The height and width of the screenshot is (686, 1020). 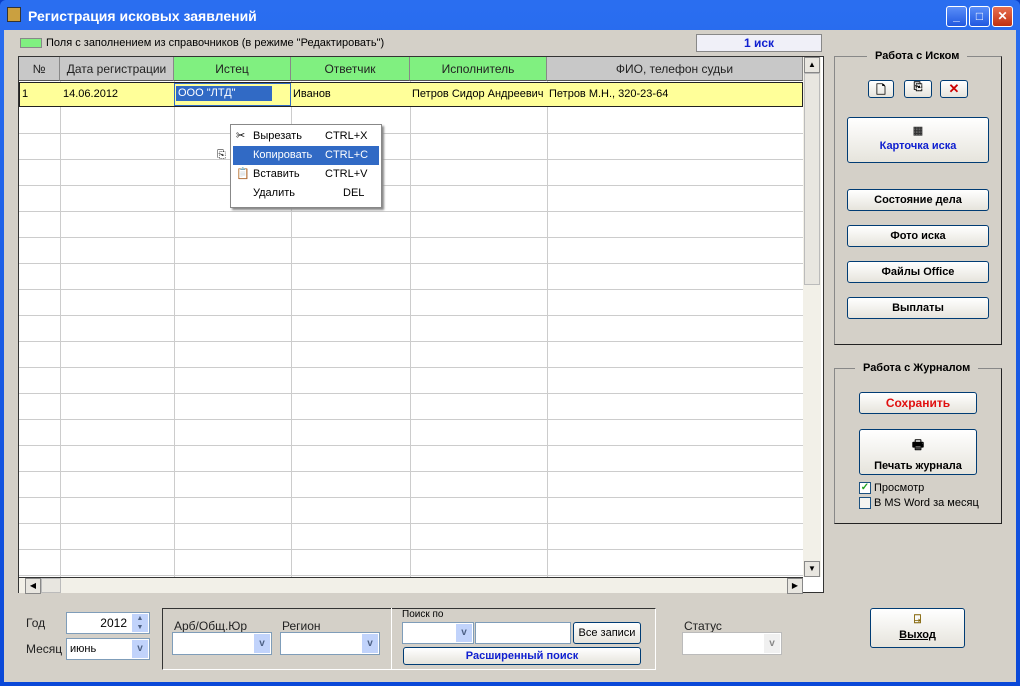 What do you see at coordinates (232, 69) in the screenshot?
I see `column-header-plaintiff: Истец` at bounding box center [232, 69].